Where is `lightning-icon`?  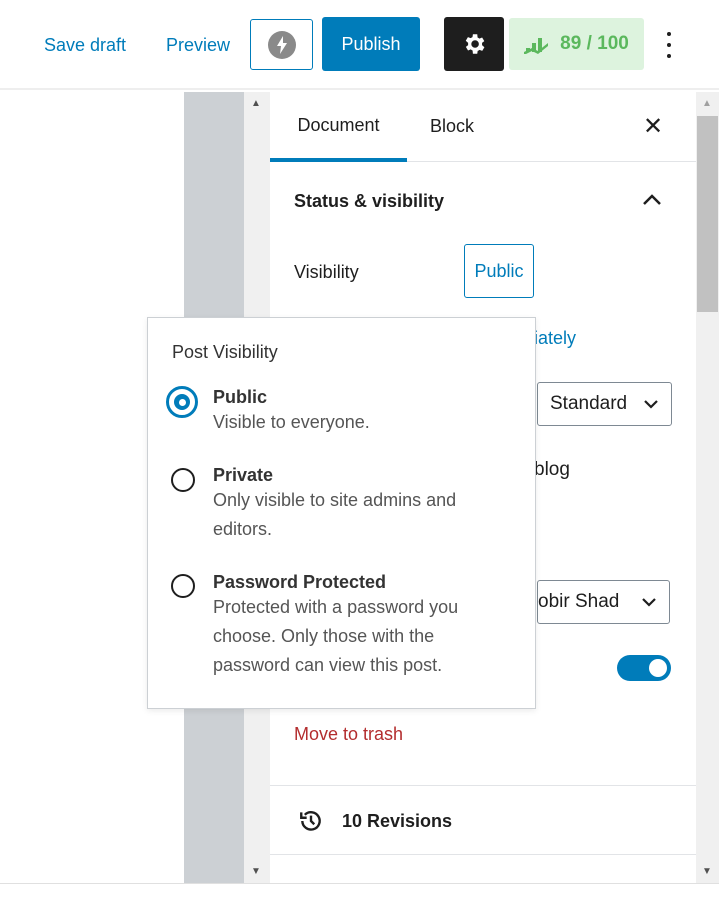 lightning-icon is located at coordinates (281, 44).